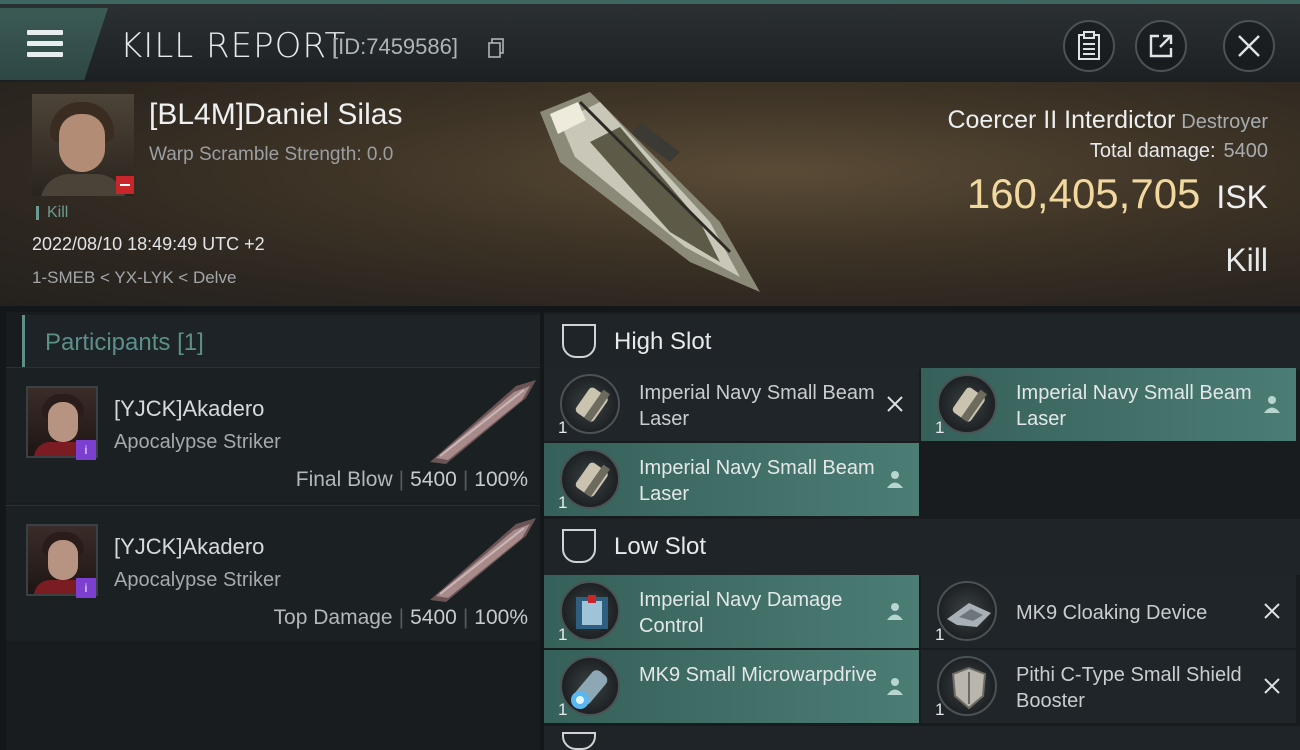 The height and width of the screenshot is (750, 1300). What do you see at coordinates (650, 41) in the screenshot?
I see `top-bar: KILL REPORT [ID:7459586]` at bounding box center [650, 41].